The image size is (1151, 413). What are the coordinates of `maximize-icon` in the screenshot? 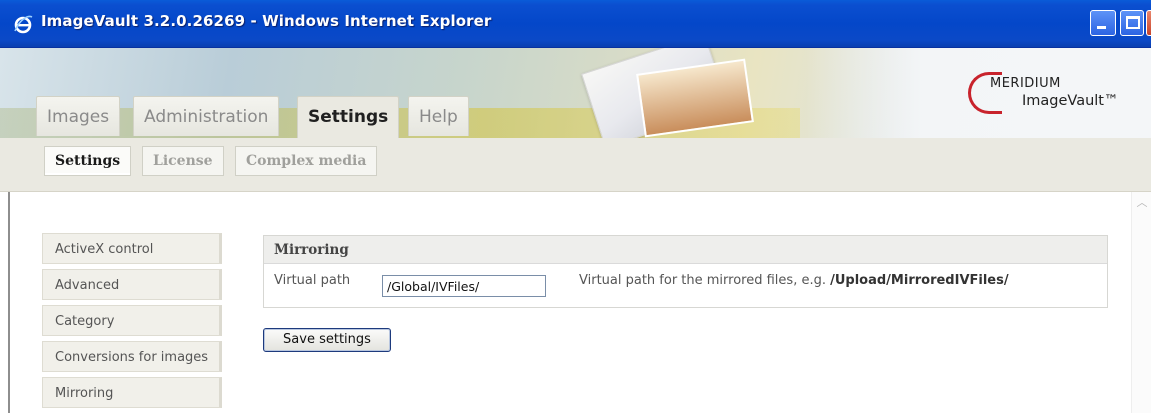 It's located at (1133, 22).